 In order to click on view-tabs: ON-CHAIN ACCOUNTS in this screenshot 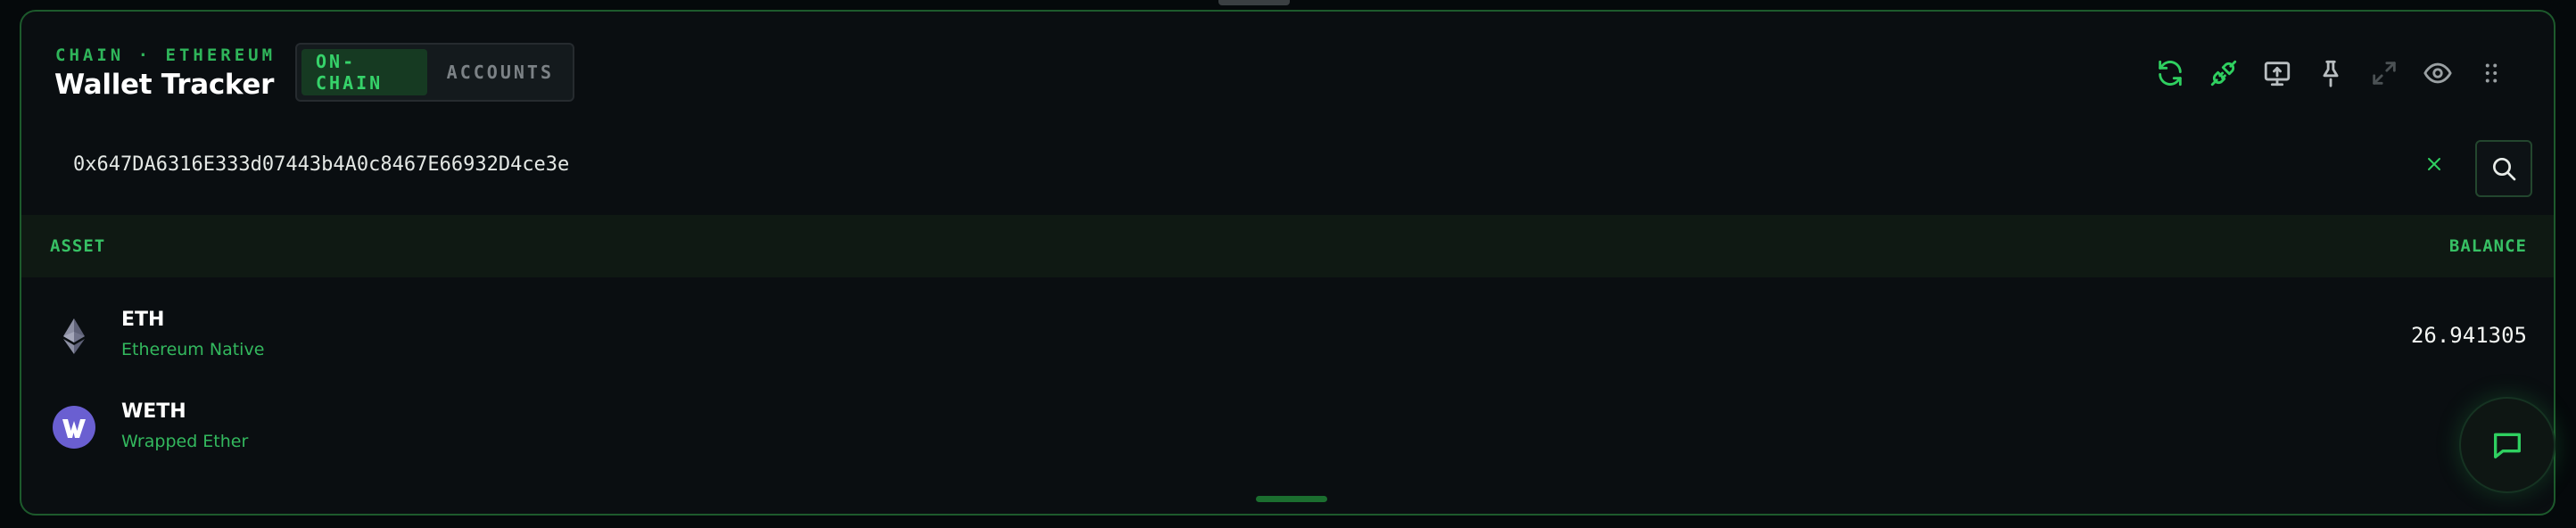, I will do `click(435, 72)`.